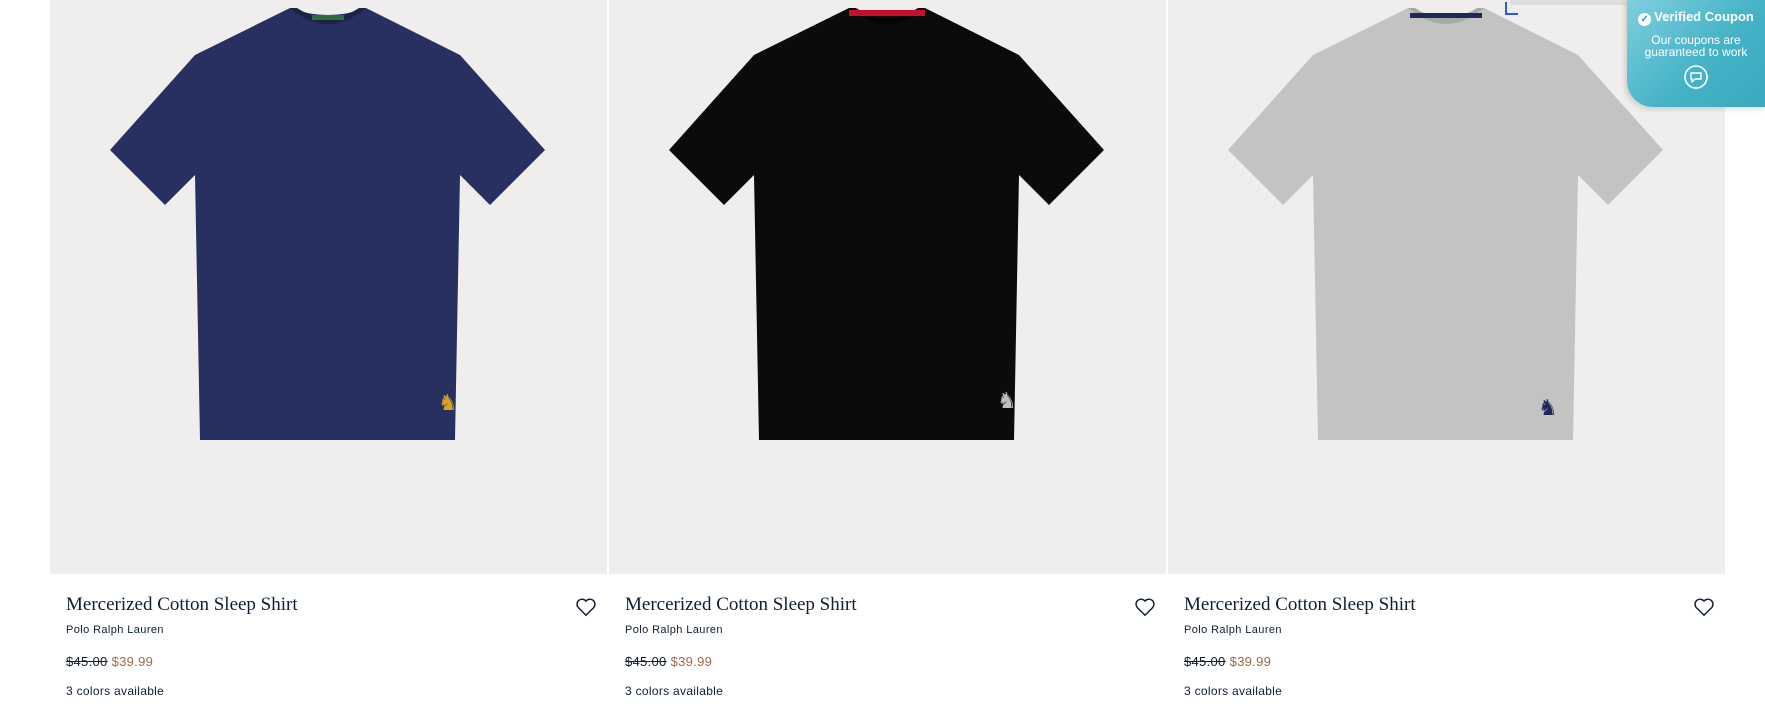 Image resolution: width=1765 pixels, height=713 pixels. I want to click on popup-edge, so click(1570, 2).